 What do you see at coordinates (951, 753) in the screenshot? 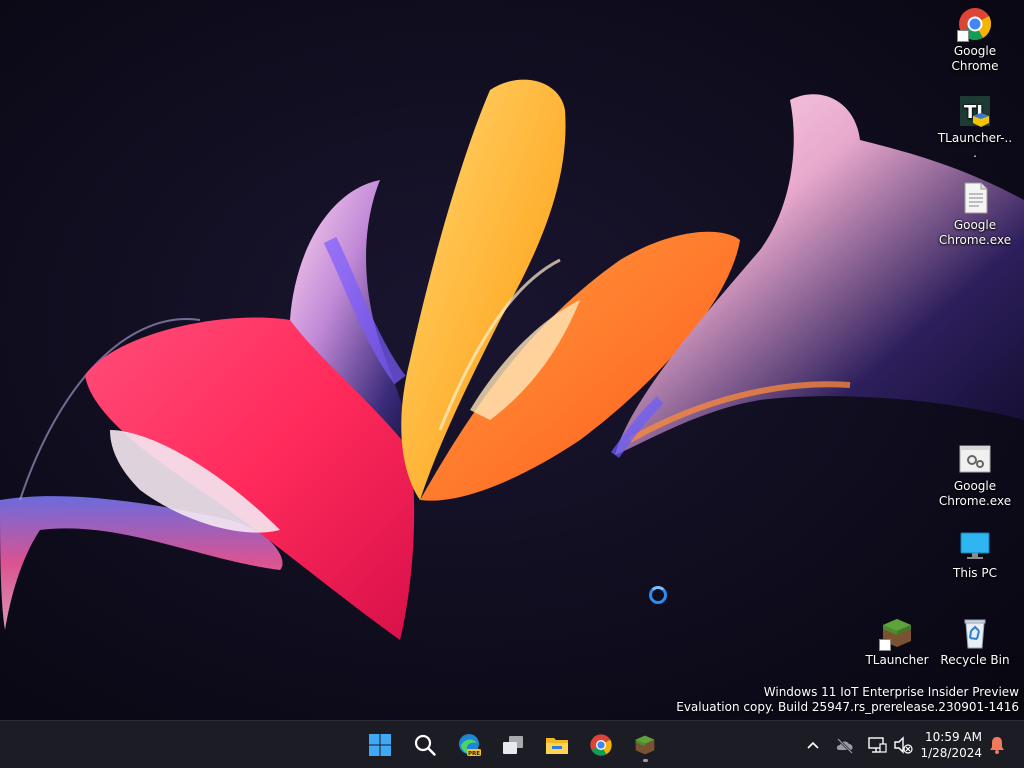
I see `clock-date: 1/28/2024` at bounding box center [951, 753].